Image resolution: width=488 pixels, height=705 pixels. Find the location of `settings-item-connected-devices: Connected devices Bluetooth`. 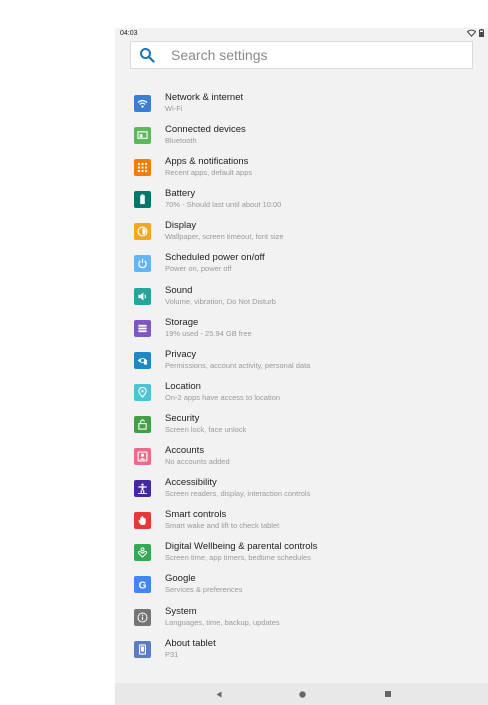

settings-item-connected-devices: Connected devices Bluetooth is located at coordinates (301, 136).